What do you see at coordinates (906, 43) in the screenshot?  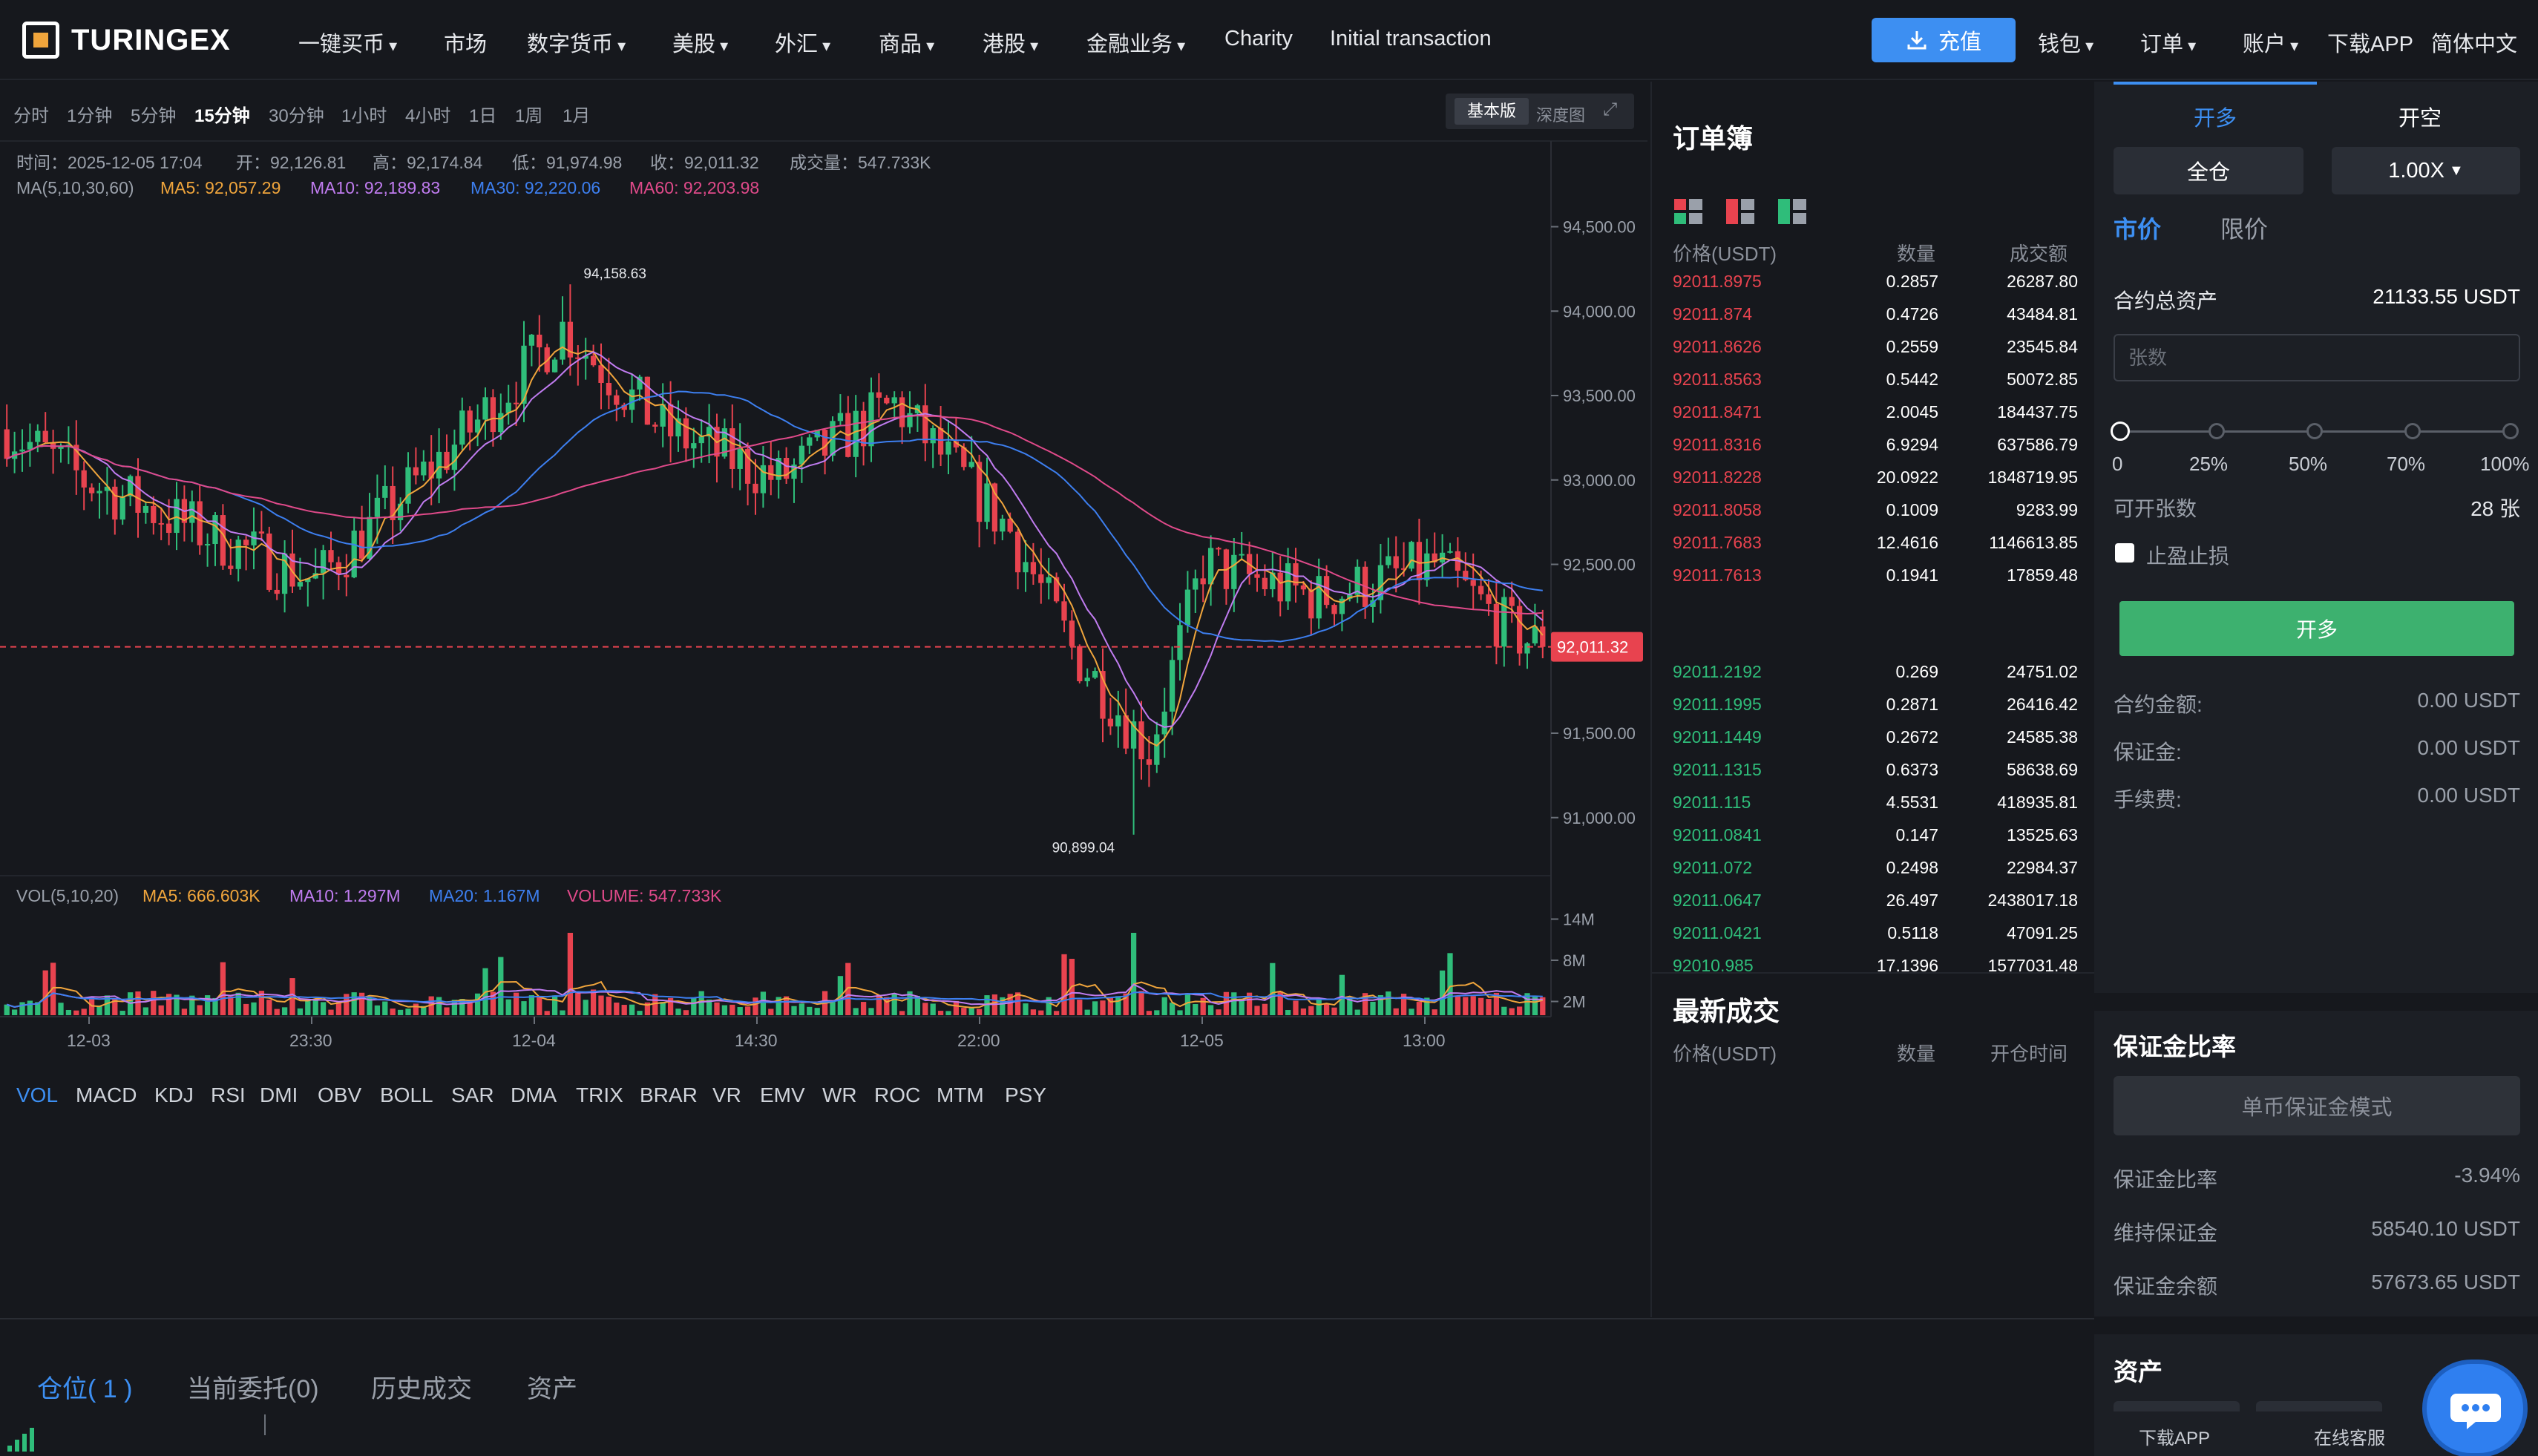 I see `nav-commodities: 商品` at bounding box center [906, 43].